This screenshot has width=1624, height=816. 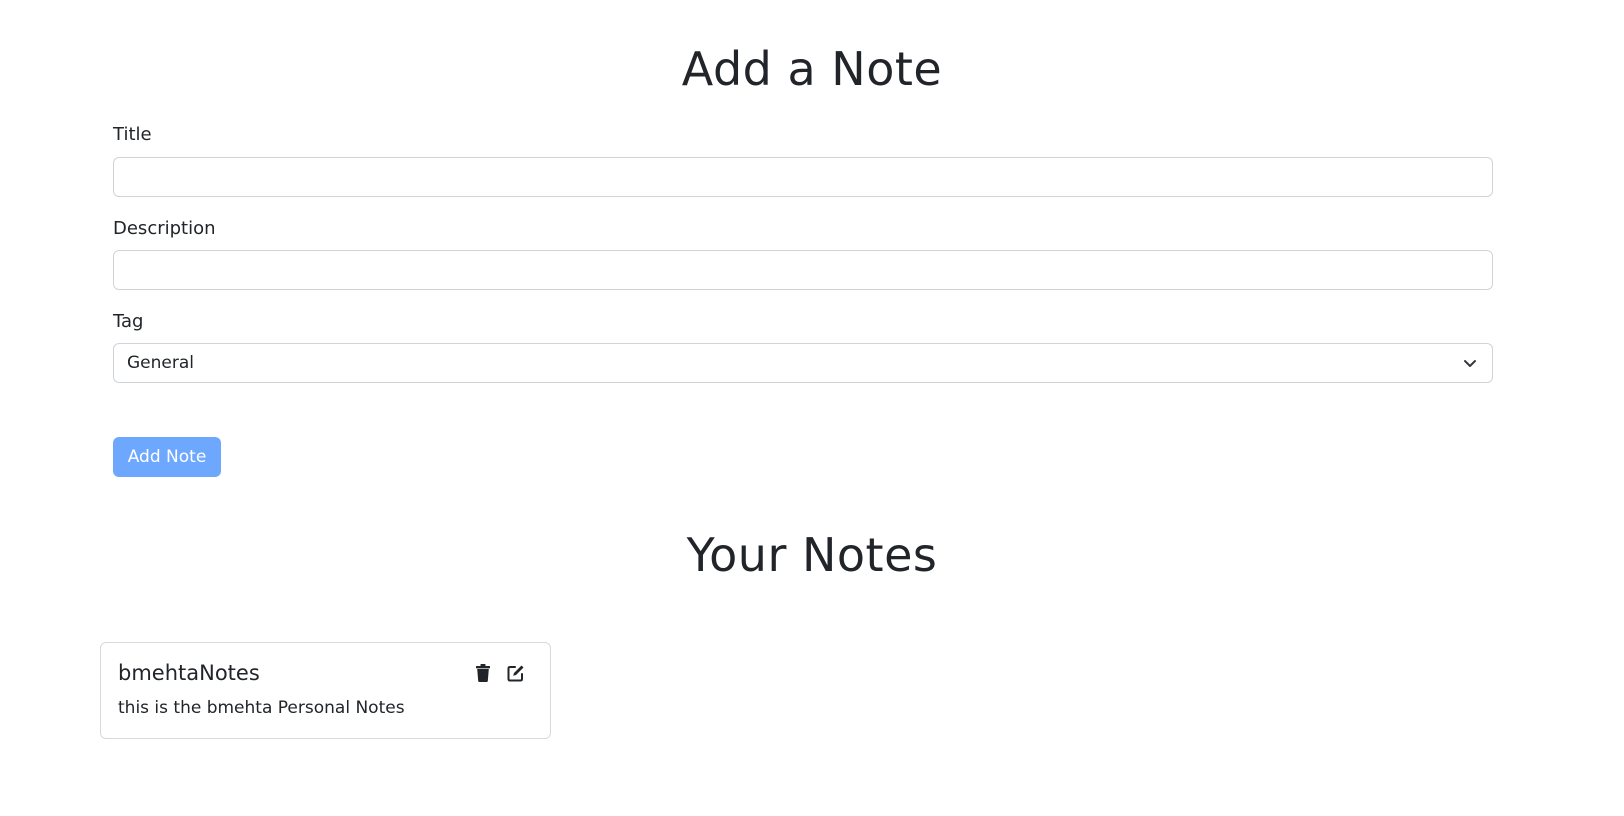 What do you see at coordinates (812, 69) in the screenshot?
I see `add-note-heading: Add a Note` at bounding box center [812, 69].